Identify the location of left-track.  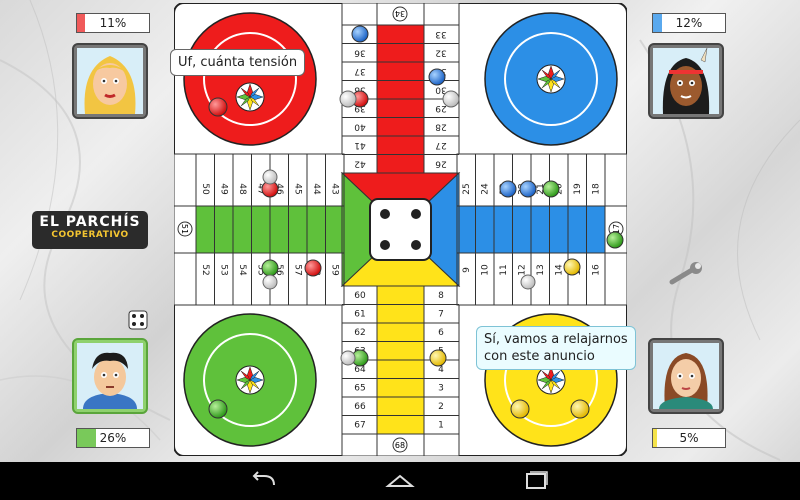
(259, 229).